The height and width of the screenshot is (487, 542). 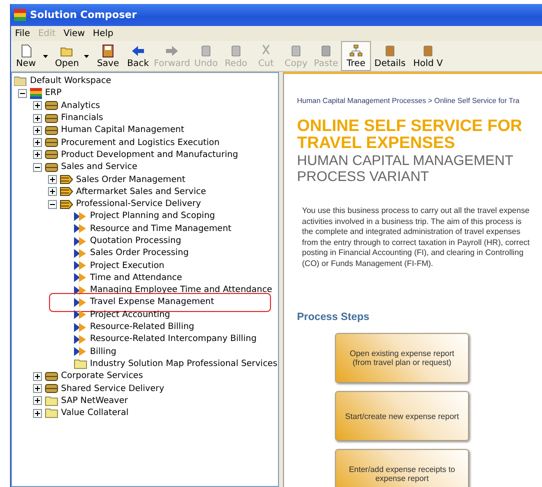 What do you see at coordinates (131, 179) in the screenshot?
I see `tree-item: Sales Order Management` at bounding box center [131, 179].